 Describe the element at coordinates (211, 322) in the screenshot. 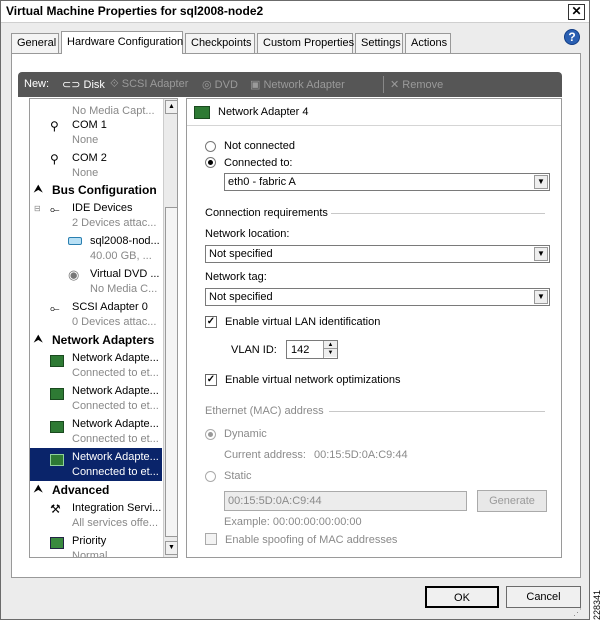

I see `enable-vlan-checkbox: ✓` at that location.